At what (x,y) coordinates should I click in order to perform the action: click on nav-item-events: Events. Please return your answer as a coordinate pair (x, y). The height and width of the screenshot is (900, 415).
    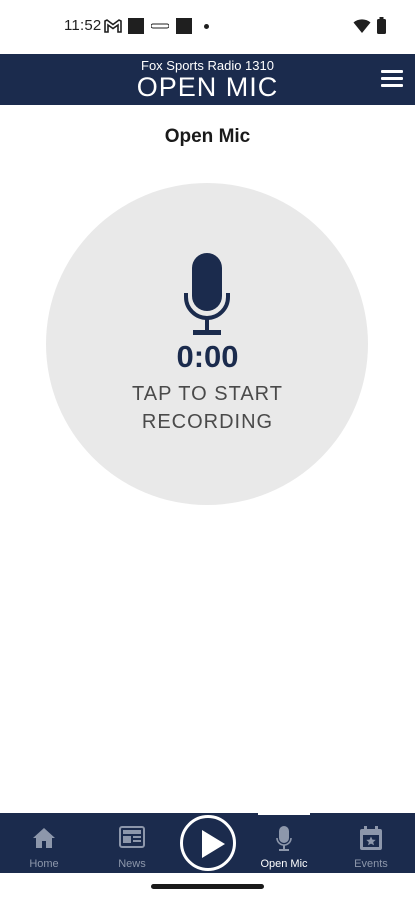
    Looking at the image, I should click on (371, 843).